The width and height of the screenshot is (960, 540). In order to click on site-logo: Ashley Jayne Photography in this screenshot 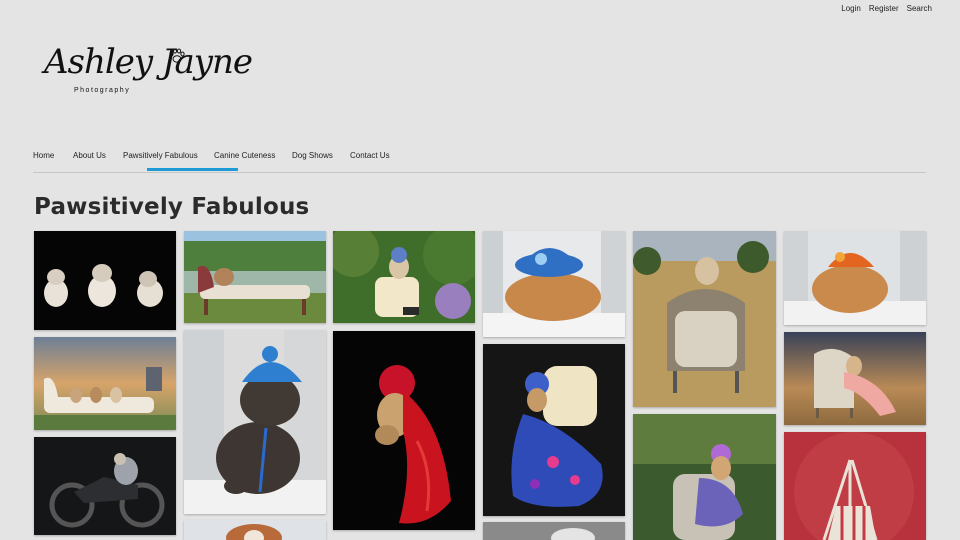, I will do `click(146, 80)`.